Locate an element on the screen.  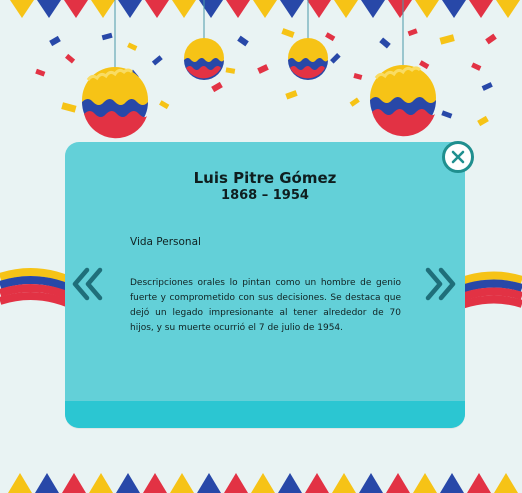
section-title: Vida Personal is located at coordinates (165, 242).